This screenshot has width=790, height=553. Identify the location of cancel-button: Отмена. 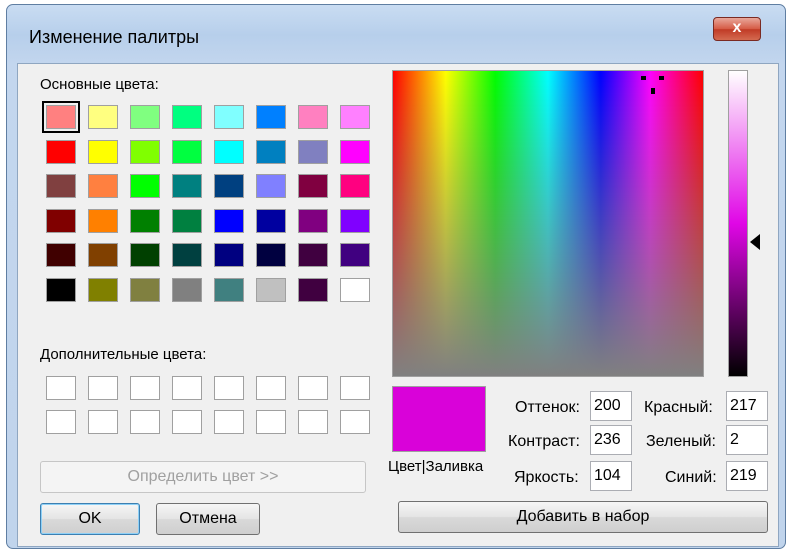
(208, 519).